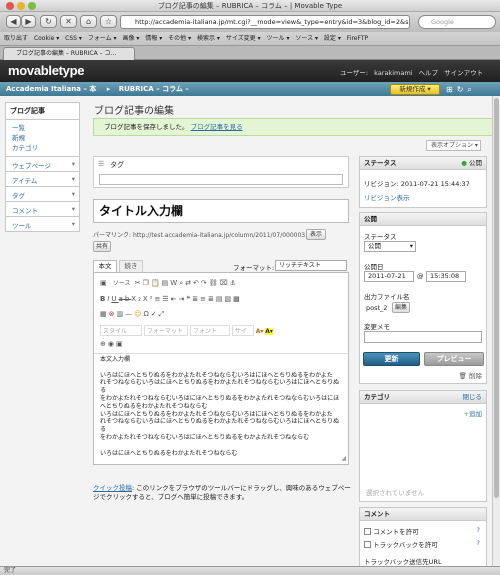 The image size is (500, 575). Describe the element at coordinates (175, 299) in the screenshot. I see `outdent-icon: ⇤` at that location.